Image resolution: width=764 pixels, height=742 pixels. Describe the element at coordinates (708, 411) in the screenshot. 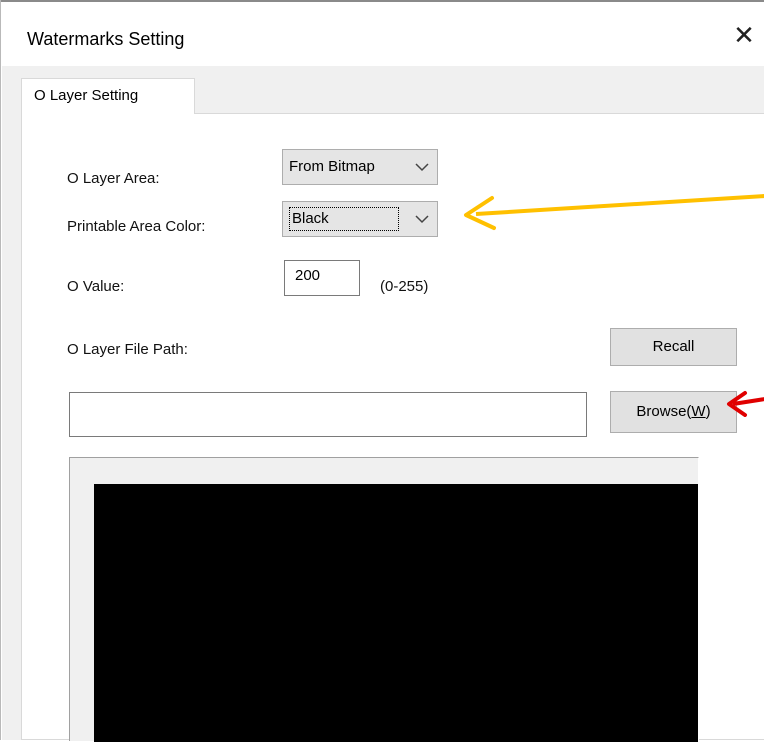

I see `browse-label-suffix: )` at that location.